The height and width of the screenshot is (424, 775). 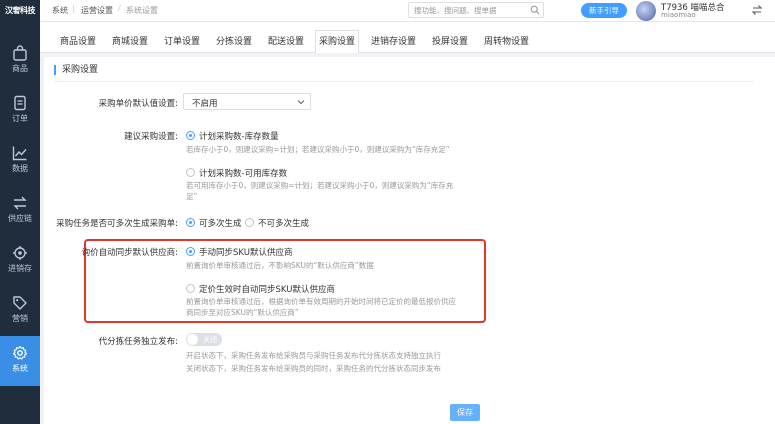 What do you see at coordinates (646, 11) in the screenshot?
I see `avatar` at bounding box center [646, 11].